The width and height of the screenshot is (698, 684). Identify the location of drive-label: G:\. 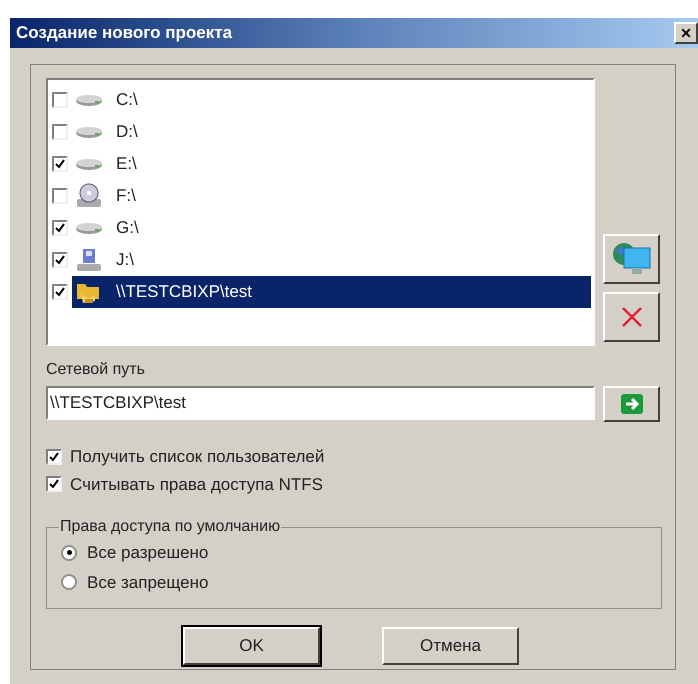
(127, 228).